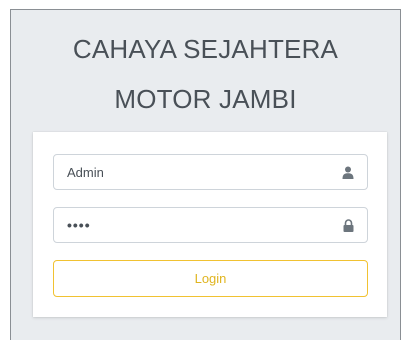  What do you see at coordinates (193, 225) in the screenshot?
I see `password-value: ••••` at bounding box center [193, 225].